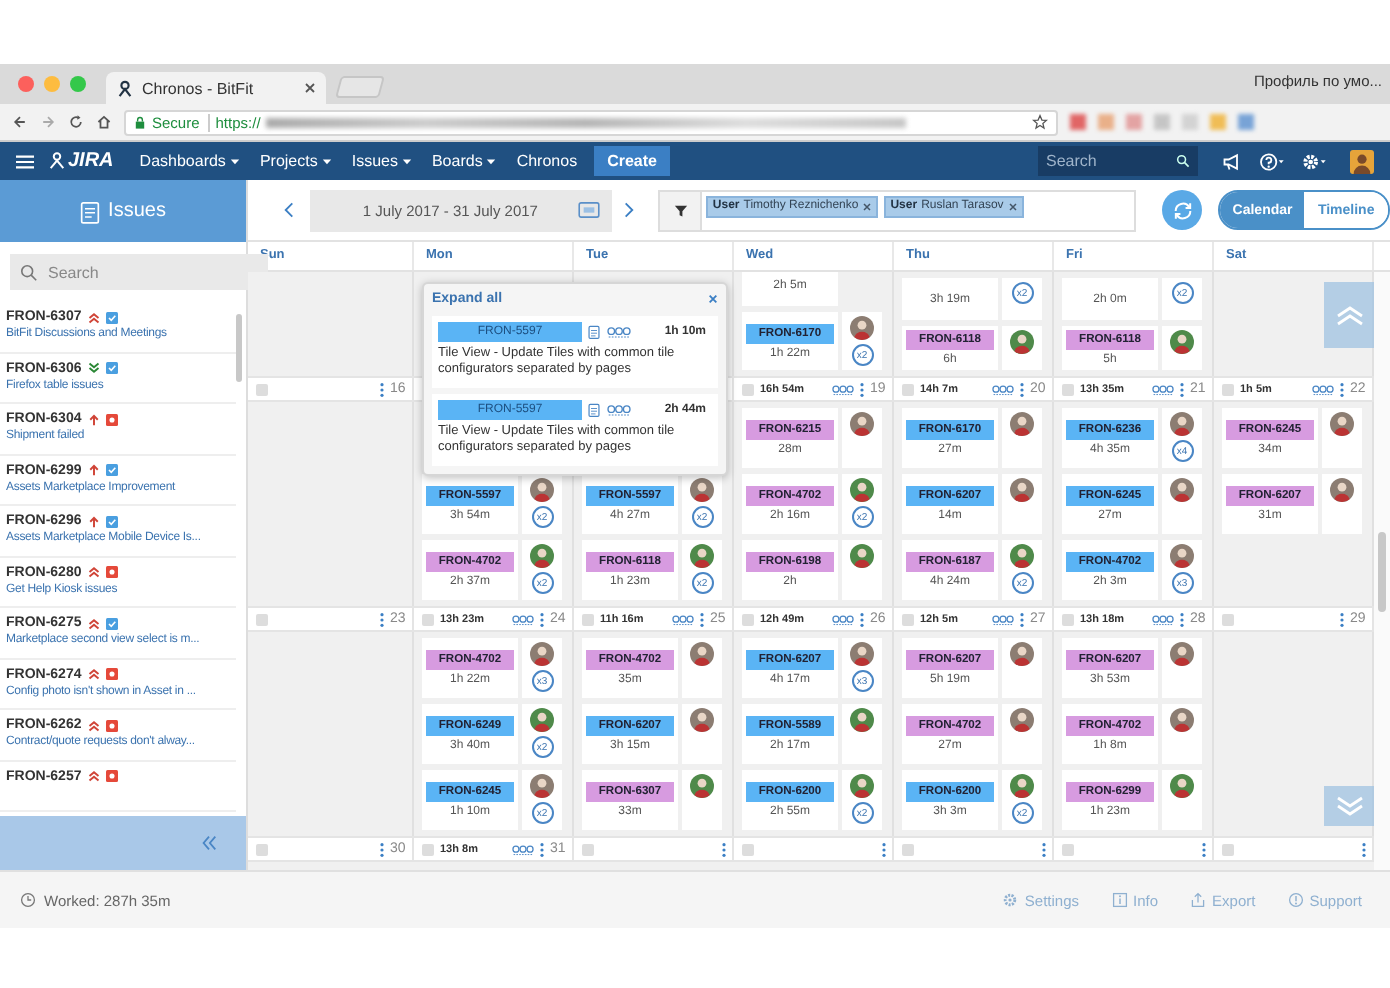 This screenshot has width=1390, height=988. I want to click on create-button: Create, so click(632, 161).